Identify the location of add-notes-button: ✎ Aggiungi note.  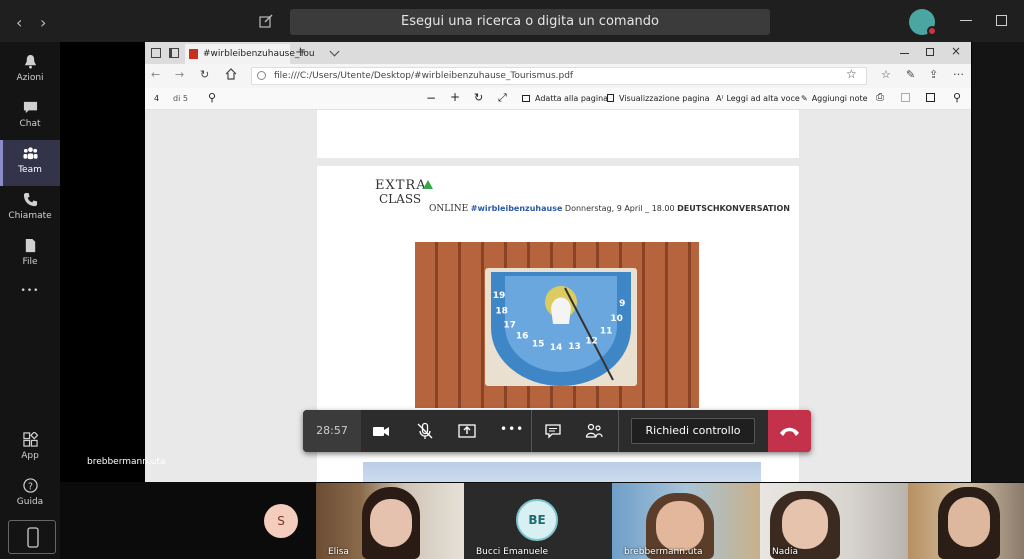
(834, 98).